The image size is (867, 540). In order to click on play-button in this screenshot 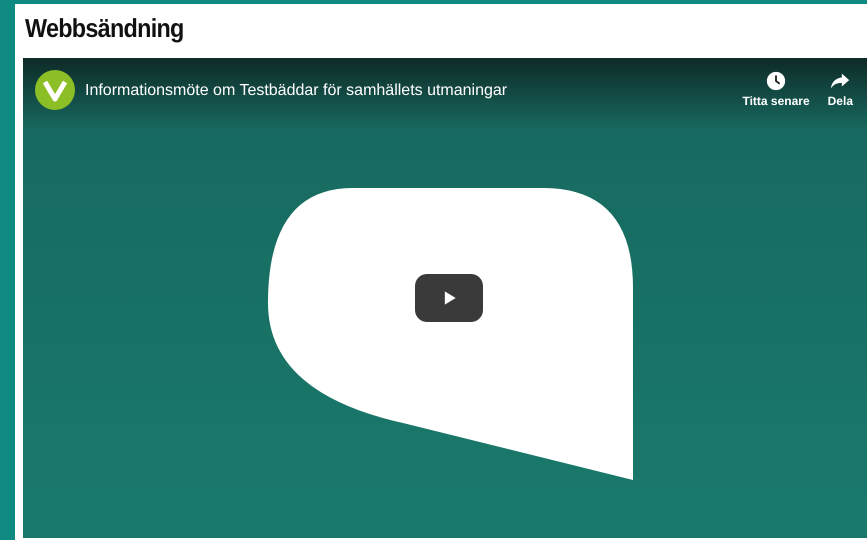, I will do `click(449, 298)`.